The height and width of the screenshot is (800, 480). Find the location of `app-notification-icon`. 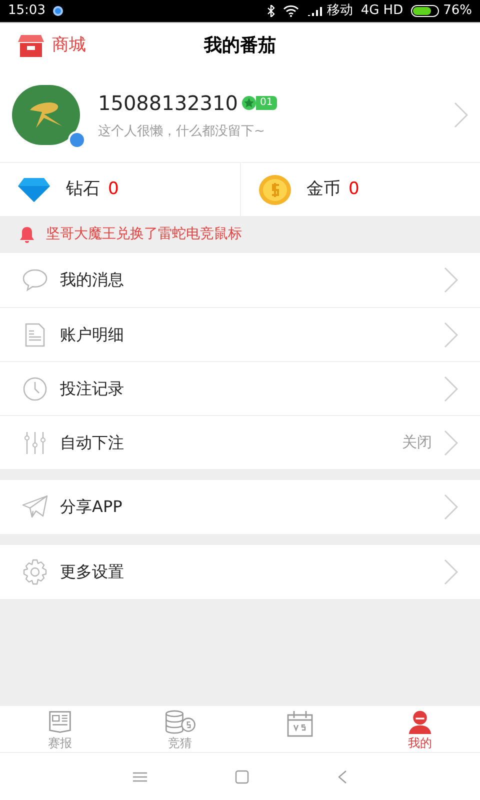

app-notification-icon is located at coordinates (58, 11).